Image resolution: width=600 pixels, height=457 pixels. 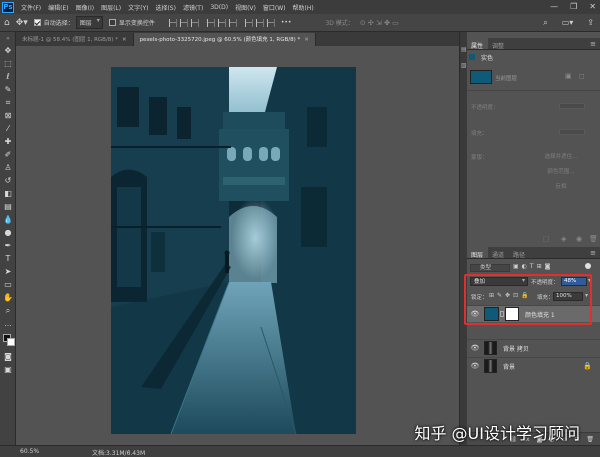 What do you see at coordinates (8, 246) in the screenshot?
I see `pen-tool-icon: ✒` at bounding box center [8, 246].